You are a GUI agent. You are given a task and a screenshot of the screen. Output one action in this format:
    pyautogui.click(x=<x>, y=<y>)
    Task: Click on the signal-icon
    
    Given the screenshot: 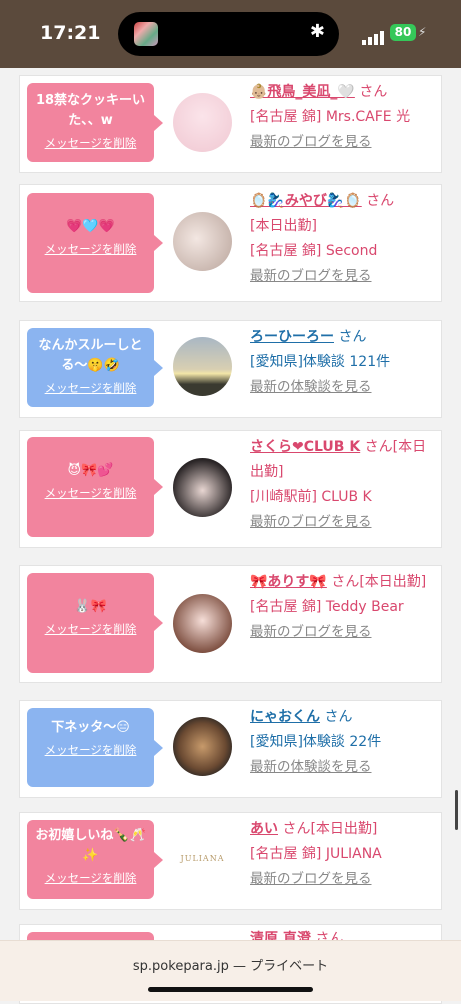 What is the action you would take?
    pyautogui.click(x=374, y=35)
    